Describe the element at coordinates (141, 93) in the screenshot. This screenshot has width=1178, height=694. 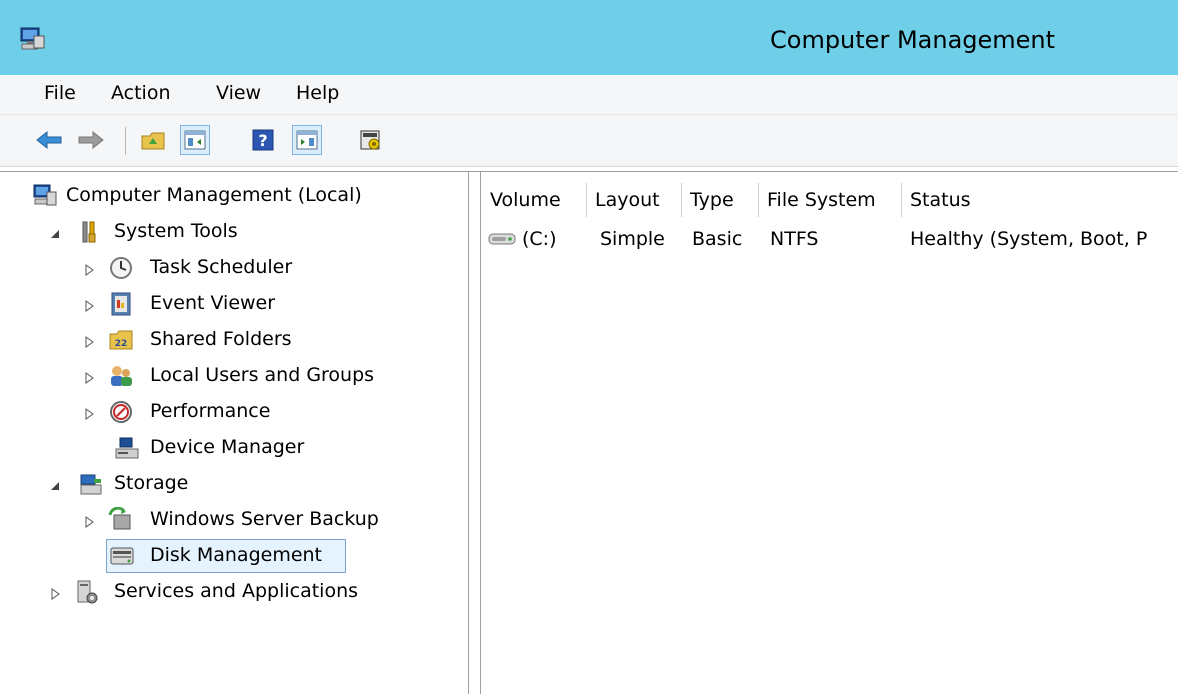
I see `menu-action: Action` at that location.